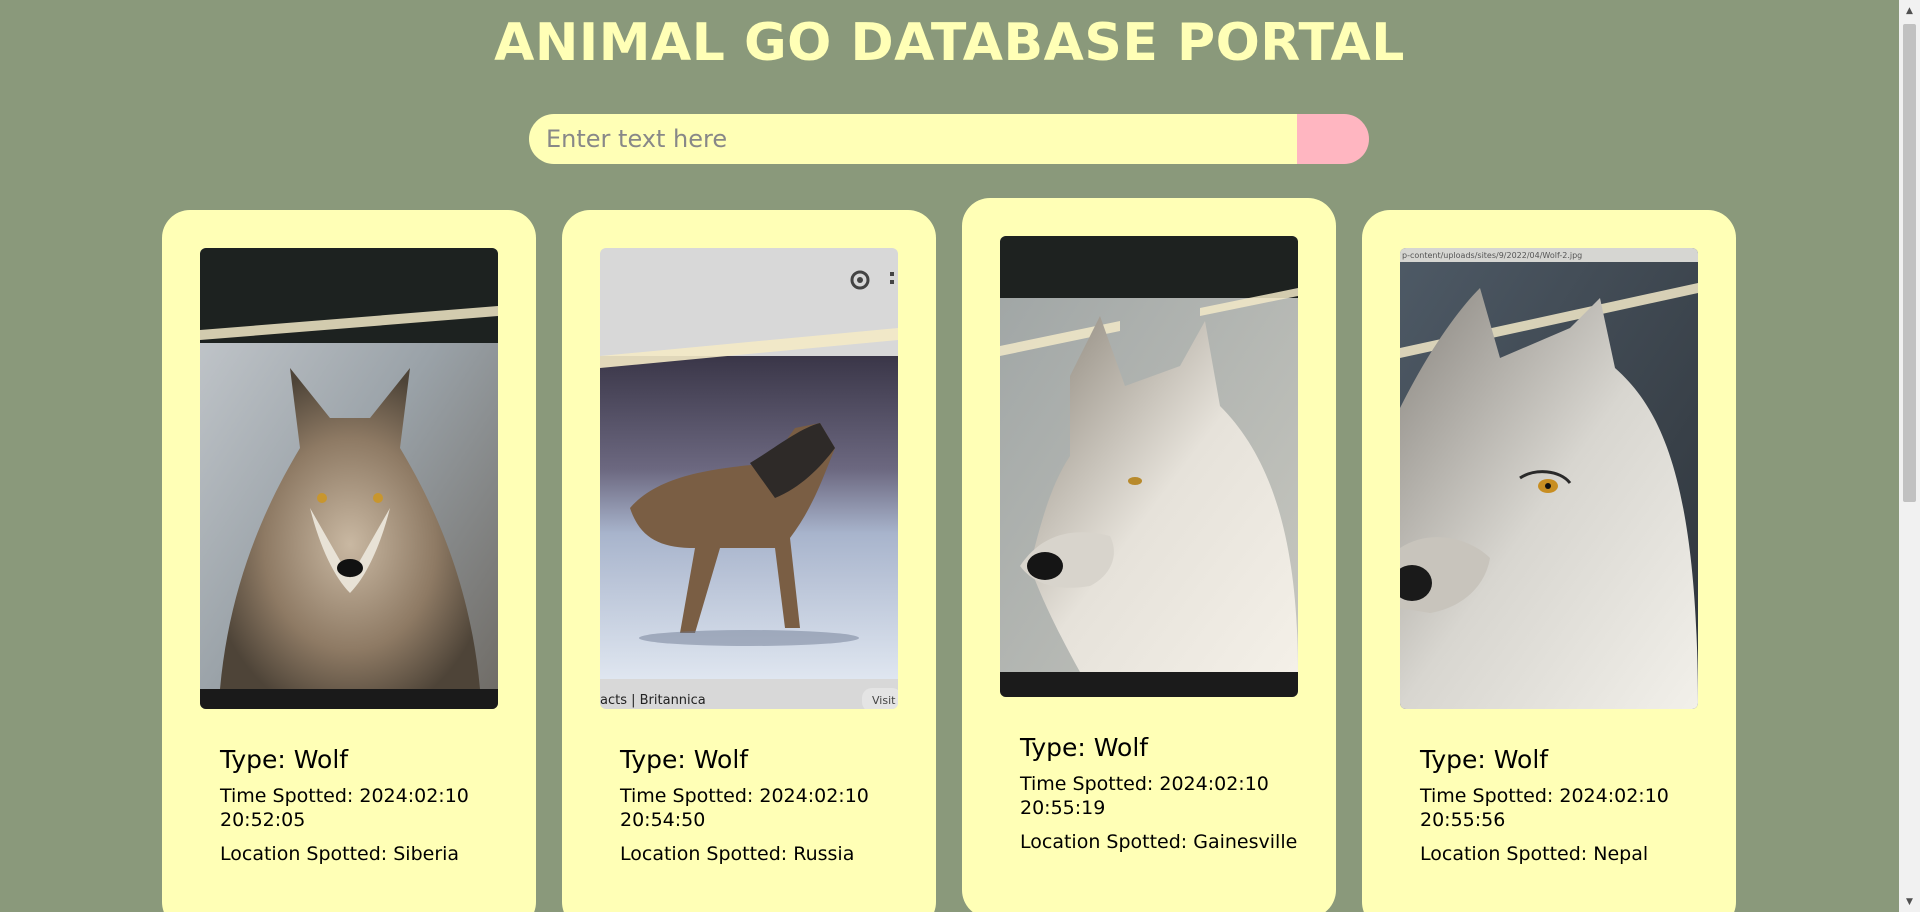  Describe the element at coordinates (884, 700) in the screenshot. I see `photo-visit-label: Visit` at that location.